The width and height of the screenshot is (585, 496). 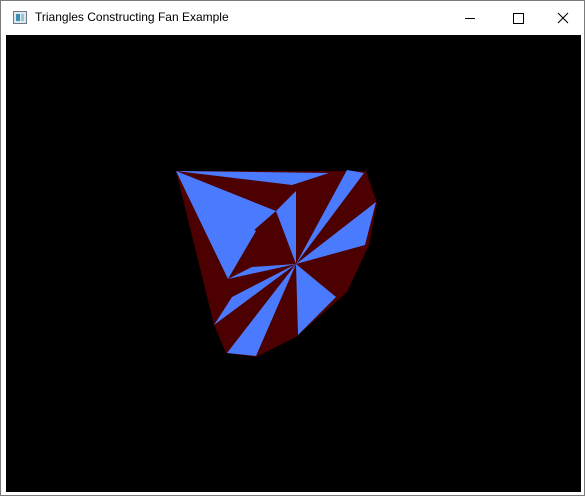 I want to click on app-window-icon, so click(x=20, y=17).